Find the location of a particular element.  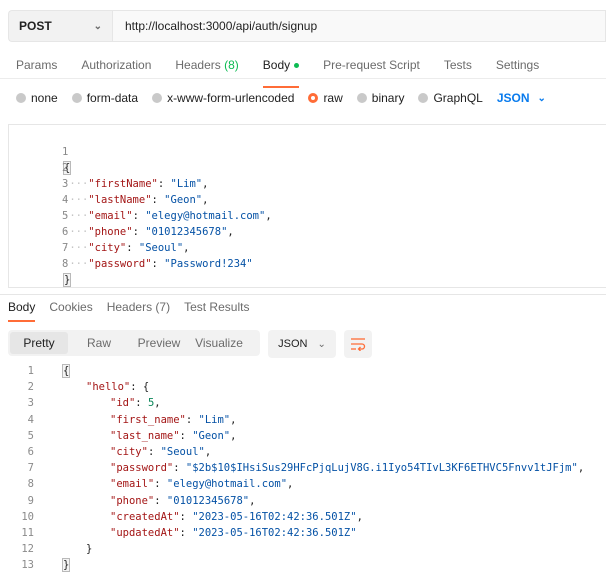

code-line: 7 ····"password": "Password!234" is located at coordinates (131, 247).